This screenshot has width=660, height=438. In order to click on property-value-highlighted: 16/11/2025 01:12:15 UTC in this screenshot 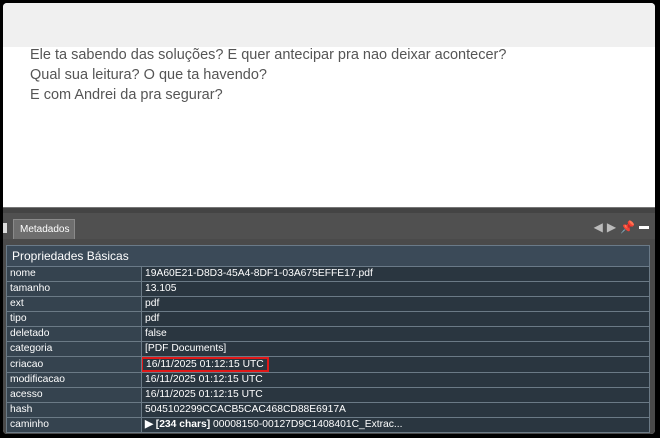, I will do `click(395, 364)`.